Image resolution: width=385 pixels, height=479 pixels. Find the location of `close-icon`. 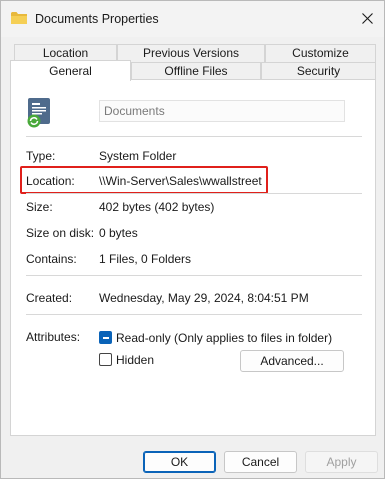

close-icon is located at coordinates (367, 18).